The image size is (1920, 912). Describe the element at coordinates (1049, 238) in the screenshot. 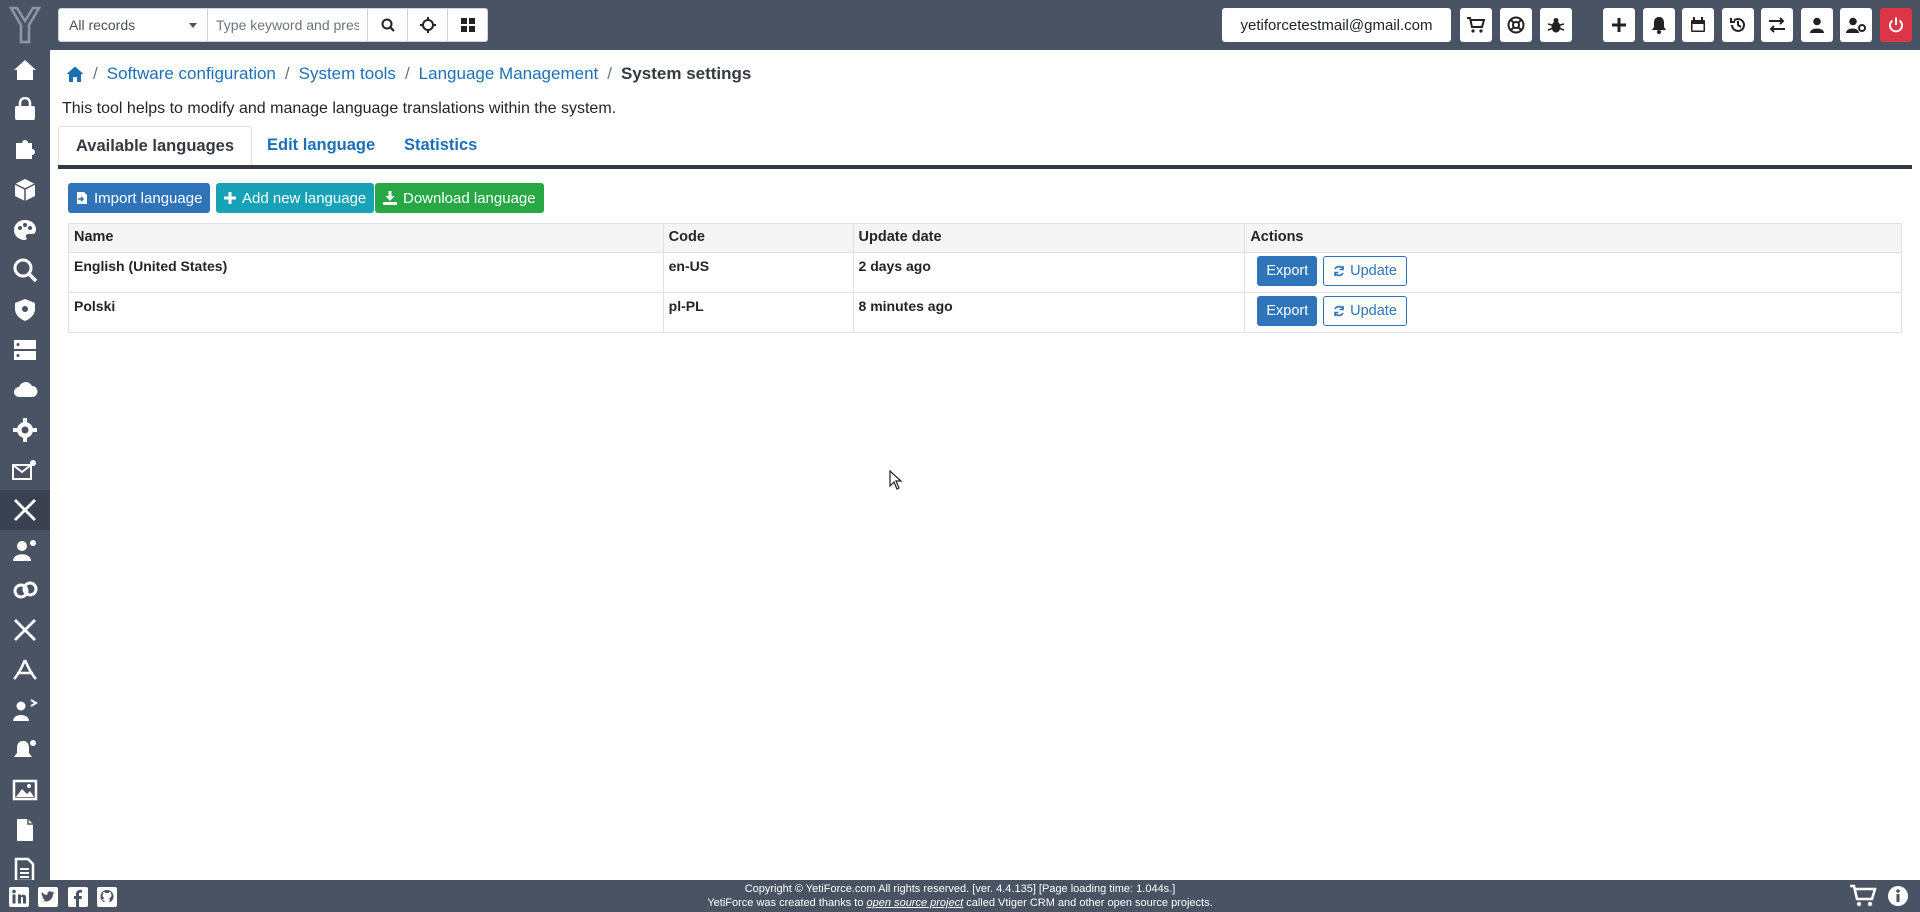

I see `column-header-update-date: Update date` at that location.